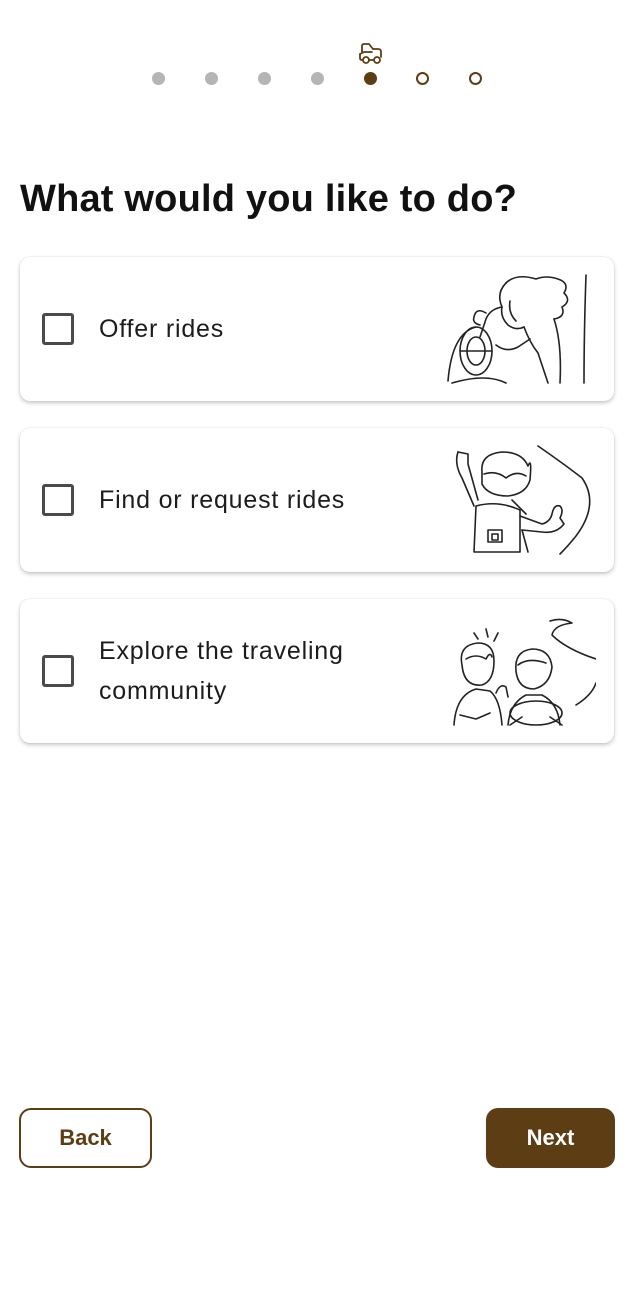  What do you see at coordinates (58, 500) in the screenshot?
I see `find-rides-checkbox` at bounding box center [58, 500].